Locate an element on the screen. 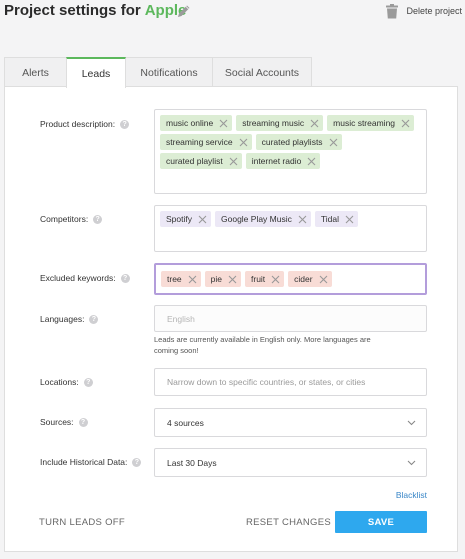 Image resolution: width=465 pixels, height=559 pixels. languages-placeholder: English is located at coordinates (181, 318).